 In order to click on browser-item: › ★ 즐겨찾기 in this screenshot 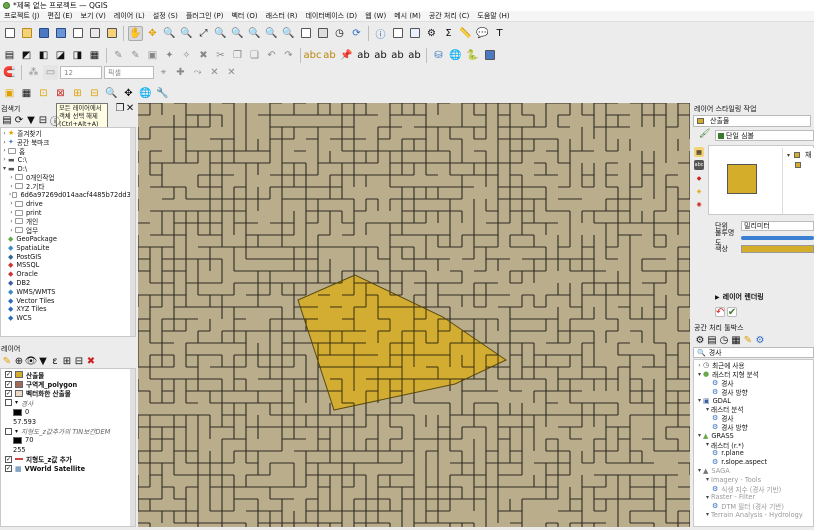, I will do `click(68, 133)`.